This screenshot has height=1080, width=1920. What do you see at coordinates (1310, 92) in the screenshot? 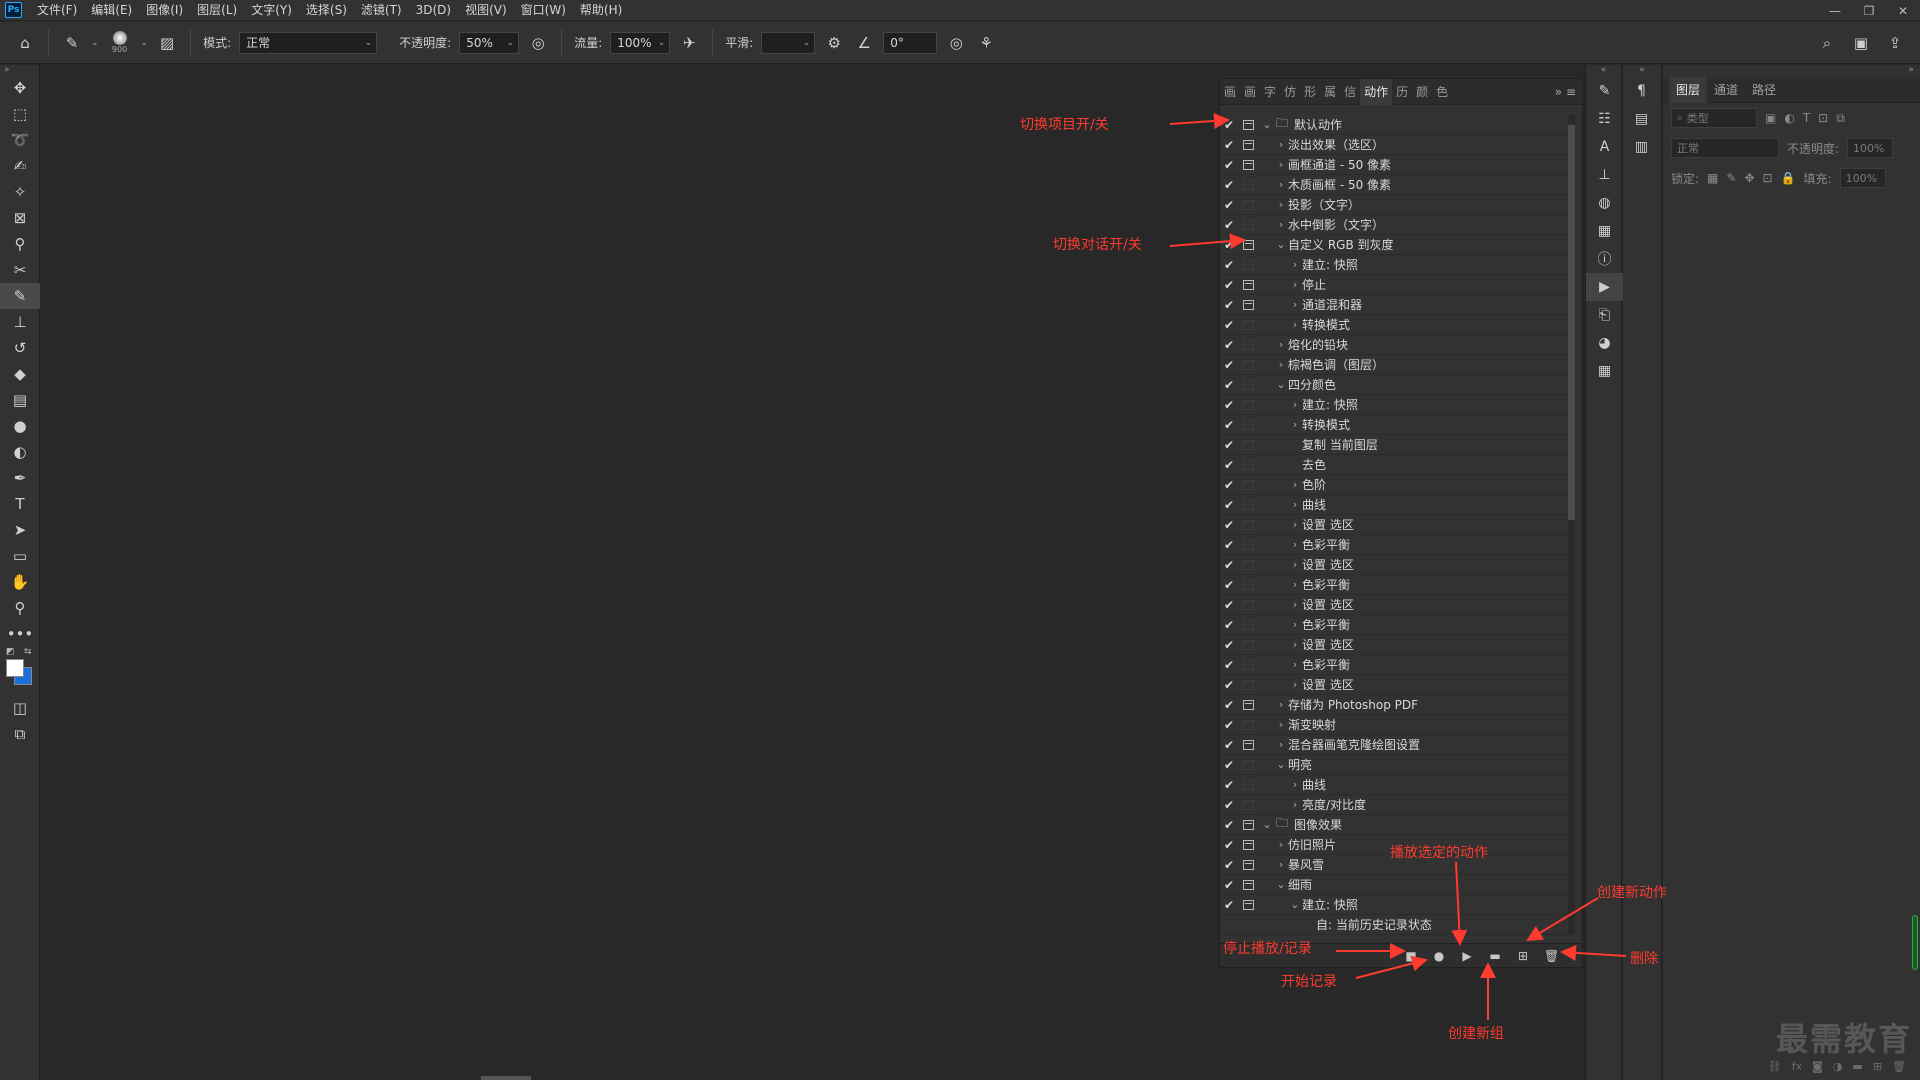
I see `panel-tab-4: 形` at bounding box center [1310, 92].